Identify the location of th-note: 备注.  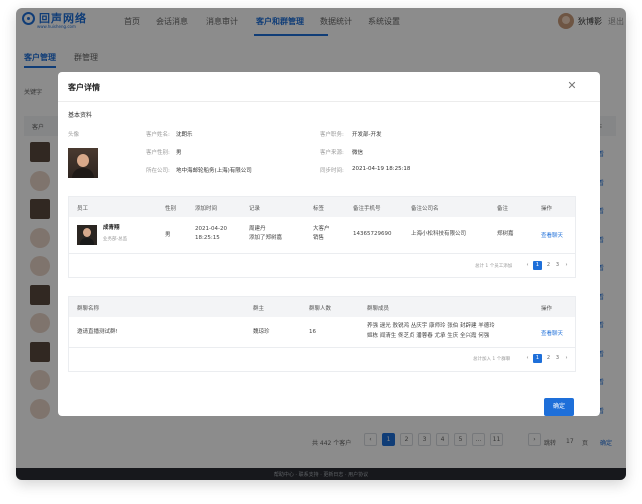
(503, 209).